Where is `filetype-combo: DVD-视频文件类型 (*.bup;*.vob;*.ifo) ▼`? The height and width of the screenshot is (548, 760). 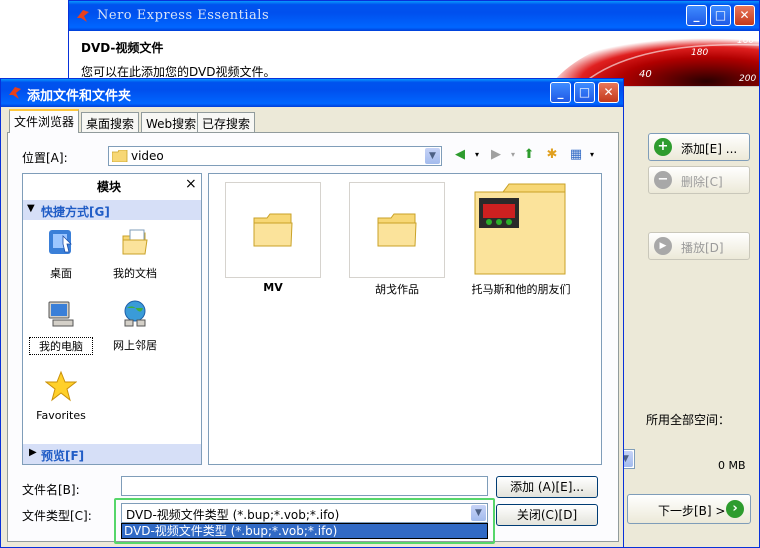
filetype-combo: DVD-视频文件类型 (*.bup;*.vob;*.ifo) ▼ is located at coordinates (304, 513).